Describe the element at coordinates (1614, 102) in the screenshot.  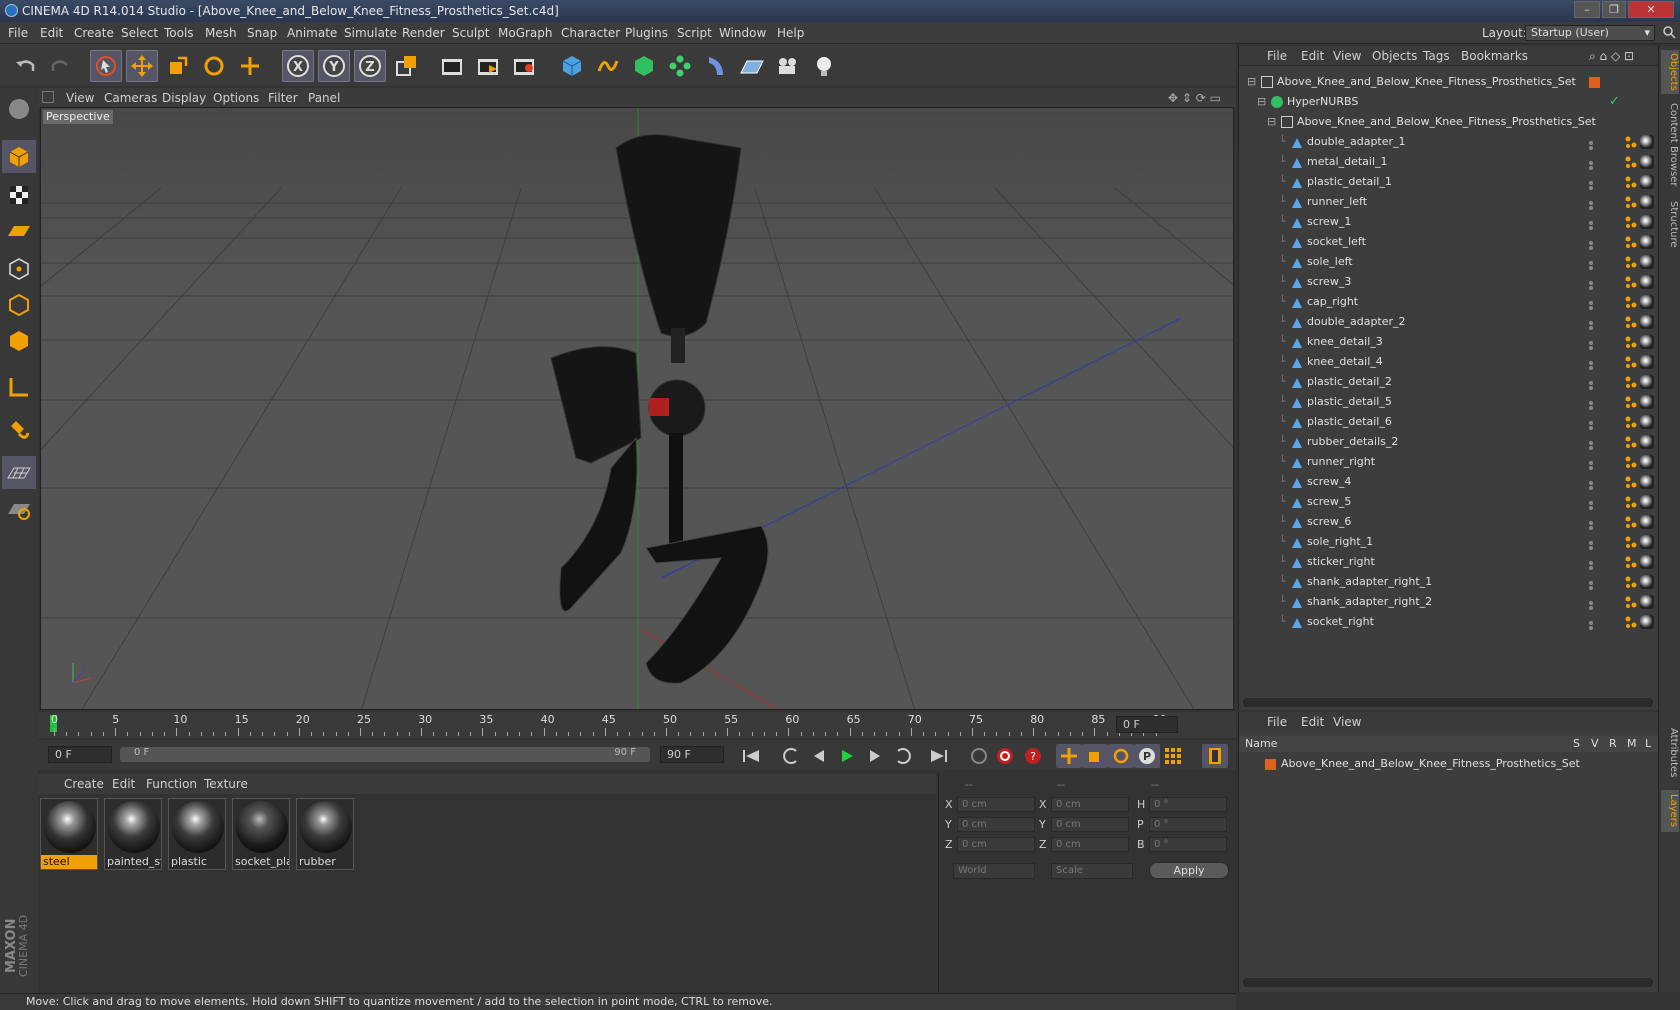
I see `check-icon: ✓` at that location.